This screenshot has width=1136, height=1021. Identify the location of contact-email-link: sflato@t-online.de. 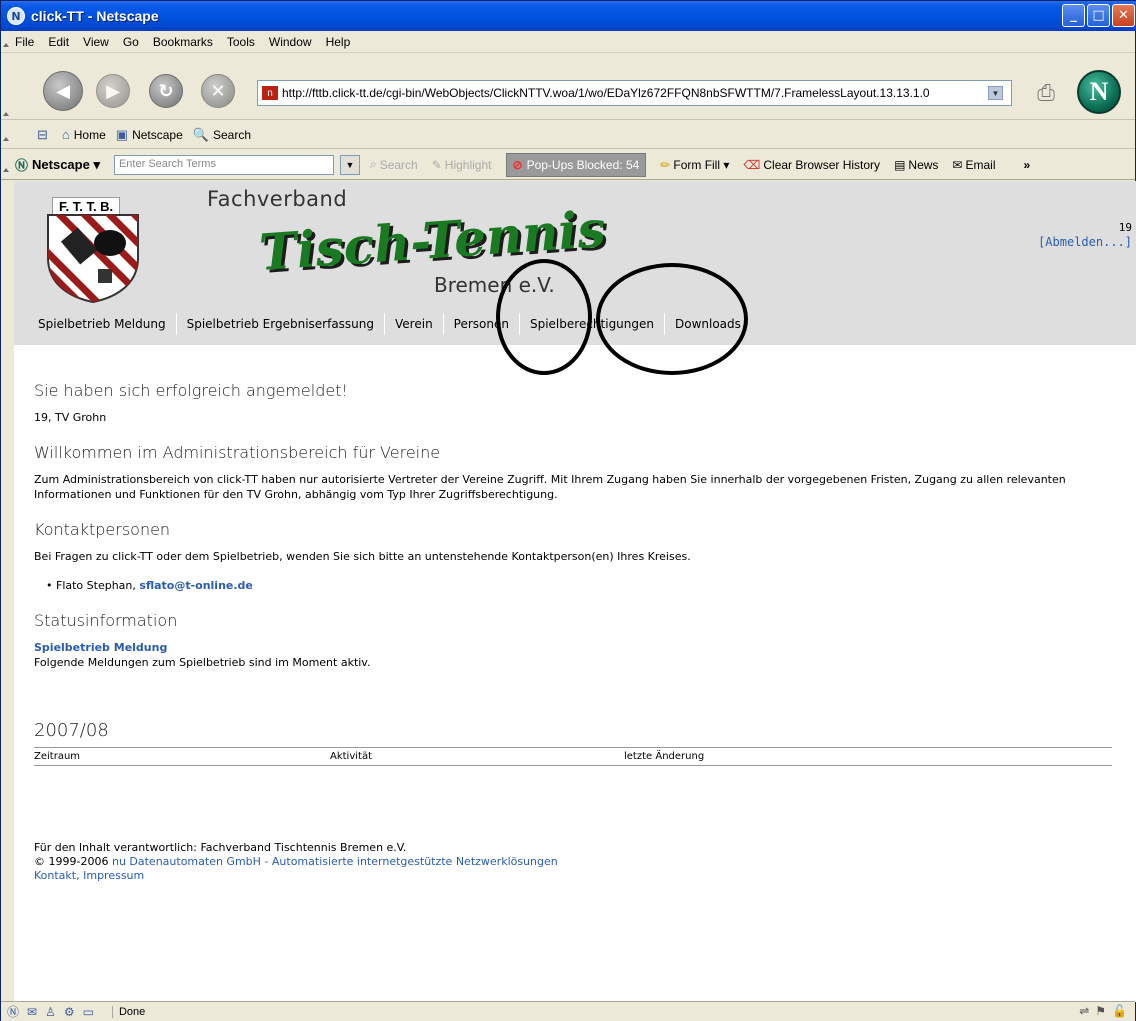
(196, 585).